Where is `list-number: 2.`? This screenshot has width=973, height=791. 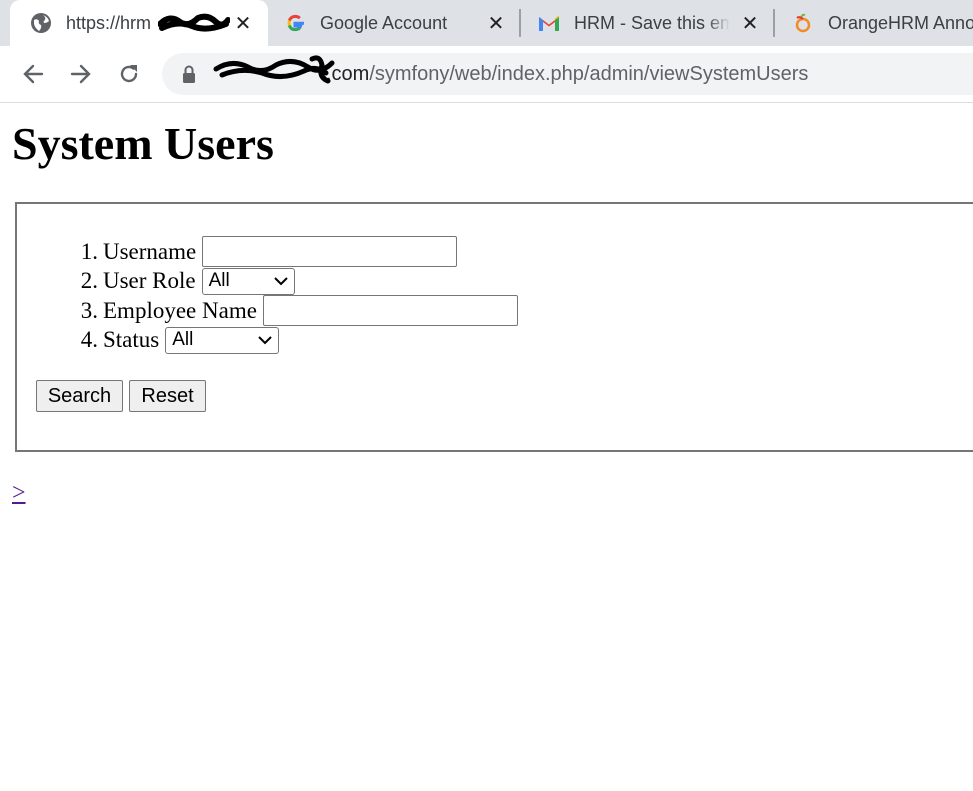 list-number: 2. is located at coordinates (89, 281).